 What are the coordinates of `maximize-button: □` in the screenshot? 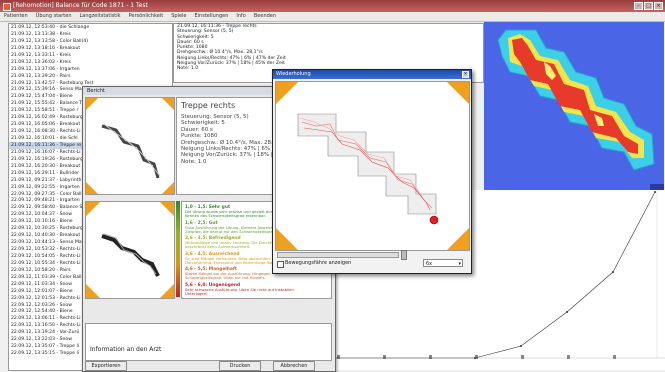 It's located at (648, 6).